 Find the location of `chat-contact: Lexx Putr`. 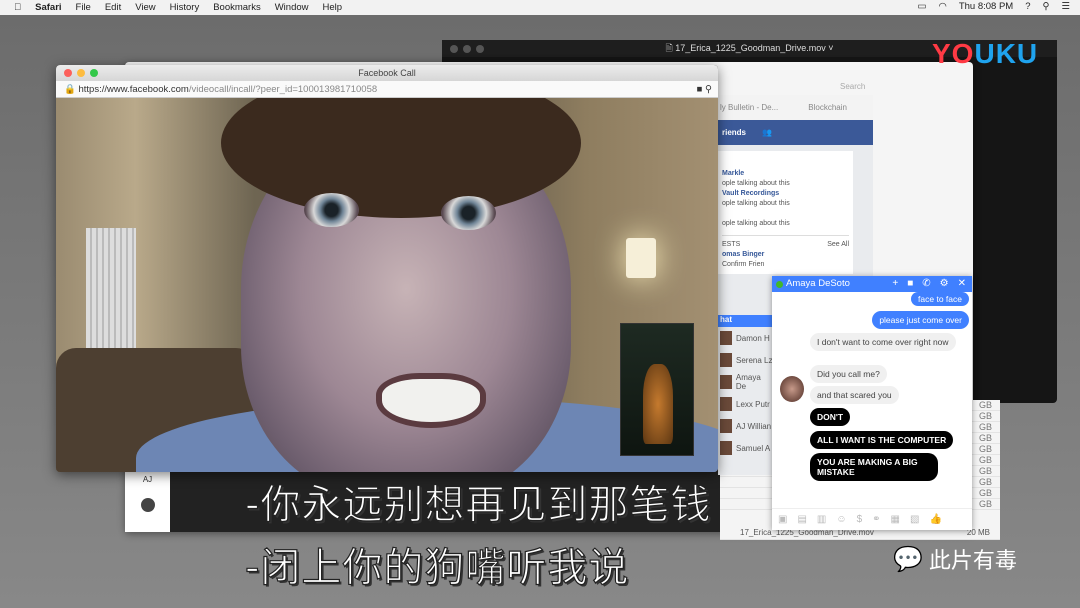

chat-contact: Lexx Putr is located at coordinates (745, 404).